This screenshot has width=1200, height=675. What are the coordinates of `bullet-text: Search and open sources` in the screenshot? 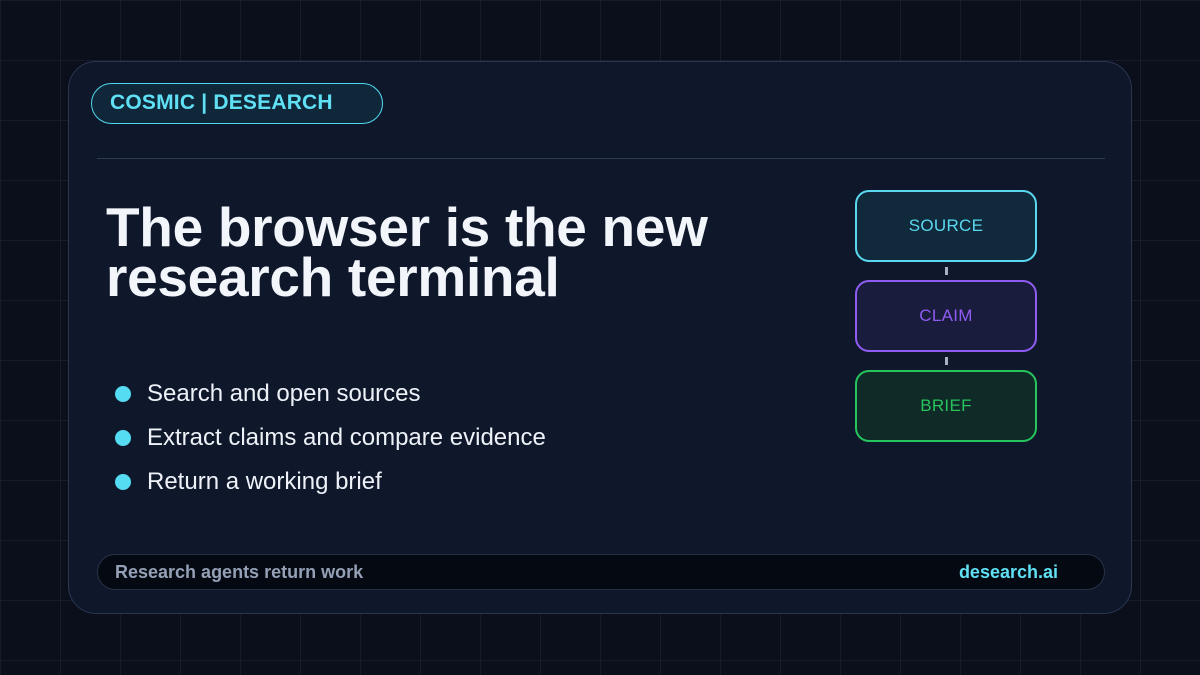 It's located at (284, 393).